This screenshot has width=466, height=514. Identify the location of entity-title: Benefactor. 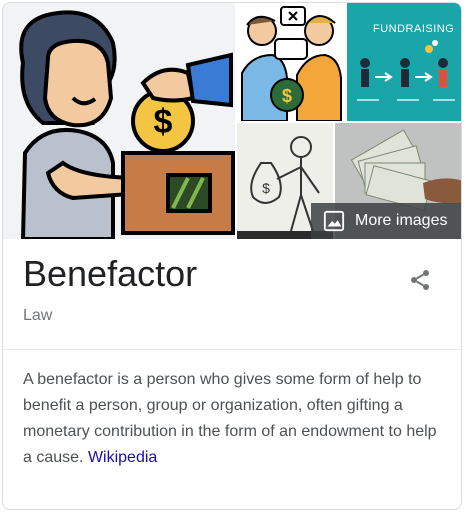
(110, 273).